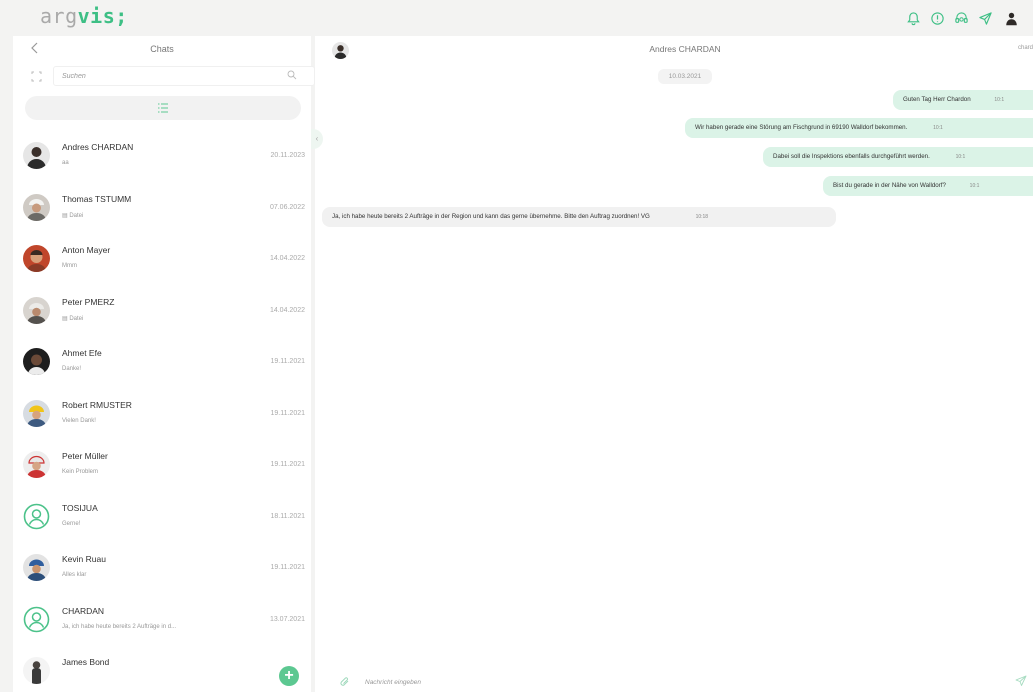 Image resolution: width=1033 pixels, height=692 pixels. Describe the element at coordinates (685, 49) in the screenshot. I see `contact-name: Andres CHARDAN` at that location.